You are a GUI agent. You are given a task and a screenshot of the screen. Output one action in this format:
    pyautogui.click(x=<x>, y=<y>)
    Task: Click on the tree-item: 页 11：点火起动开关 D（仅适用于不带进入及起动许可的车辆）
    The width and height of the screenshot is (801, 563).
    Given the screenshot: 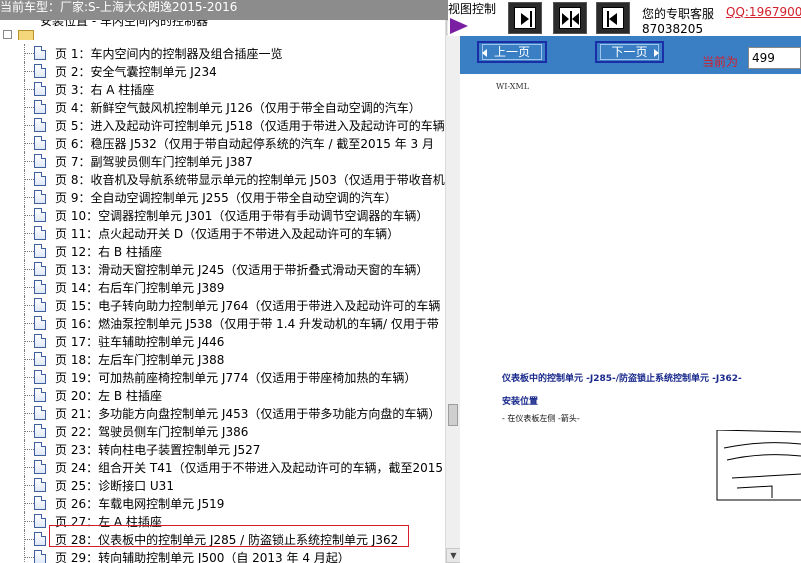 What is the action you would take?
    pyautogui.click(x=224, y=233)
    